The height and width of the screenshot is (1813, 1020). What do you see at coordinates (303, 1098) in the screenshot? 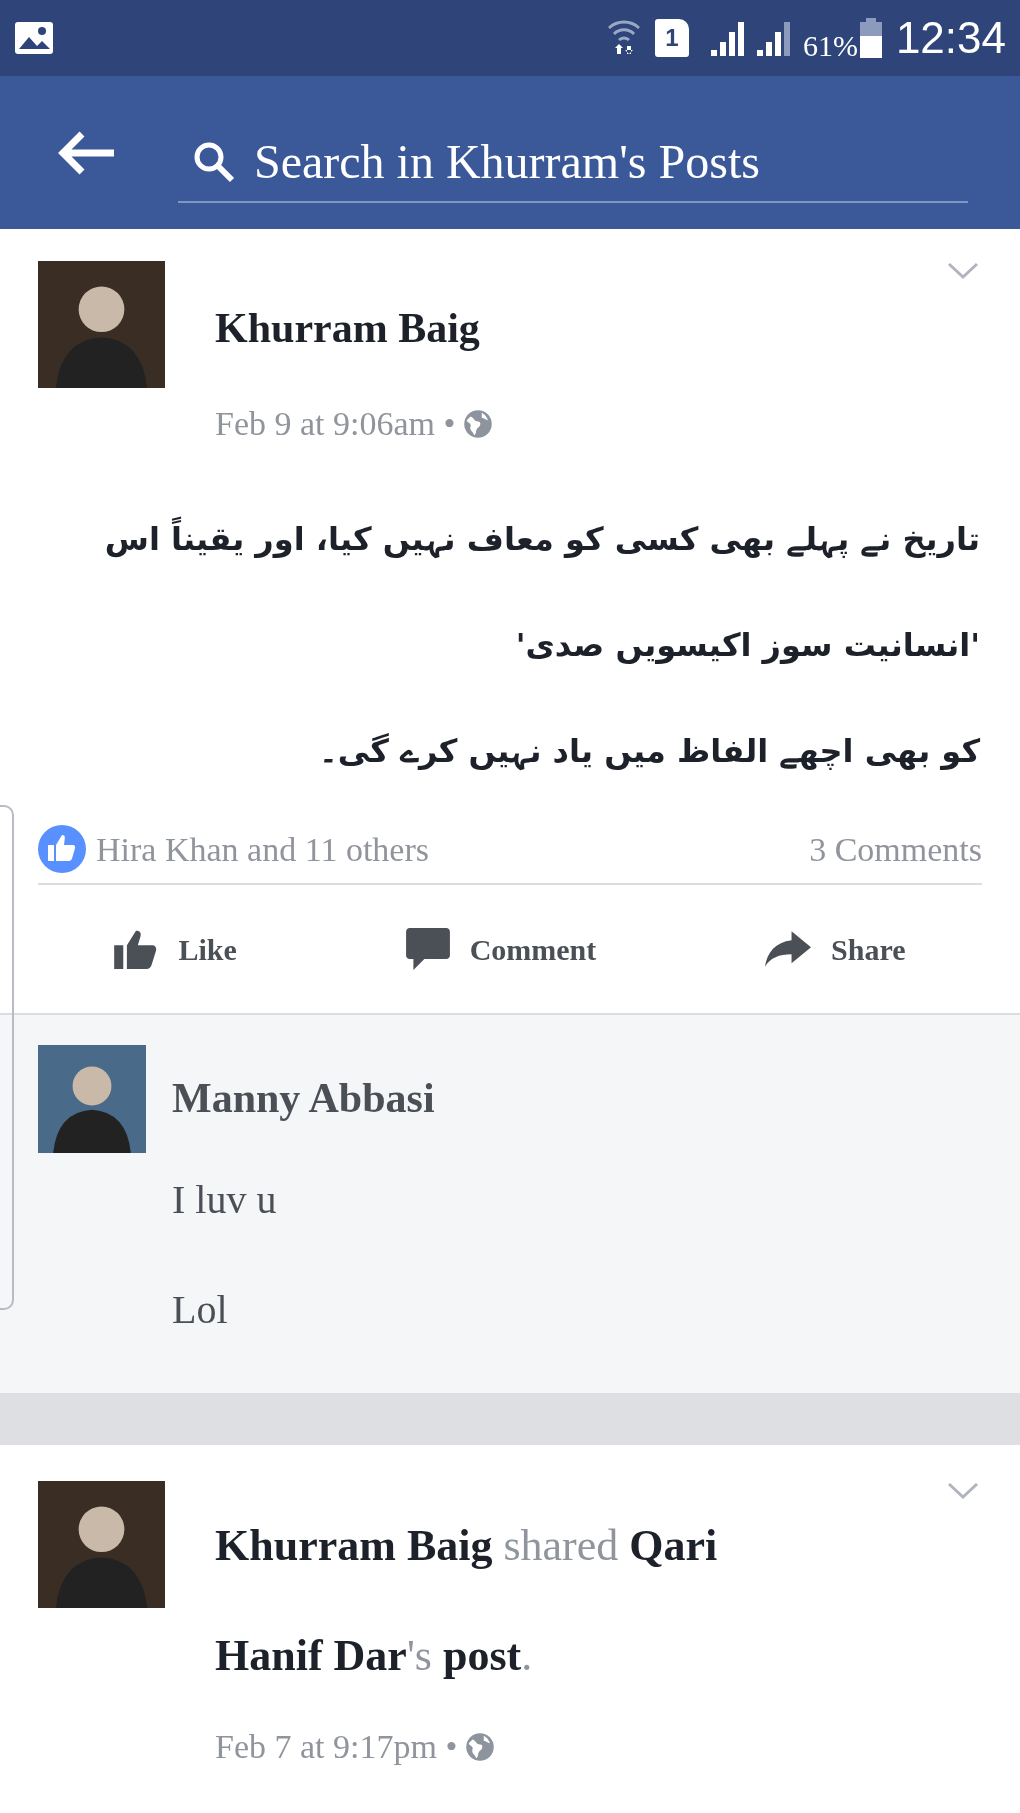
I see `commenter-name: Manny Abbasi` at bounding box center [303, 1098].